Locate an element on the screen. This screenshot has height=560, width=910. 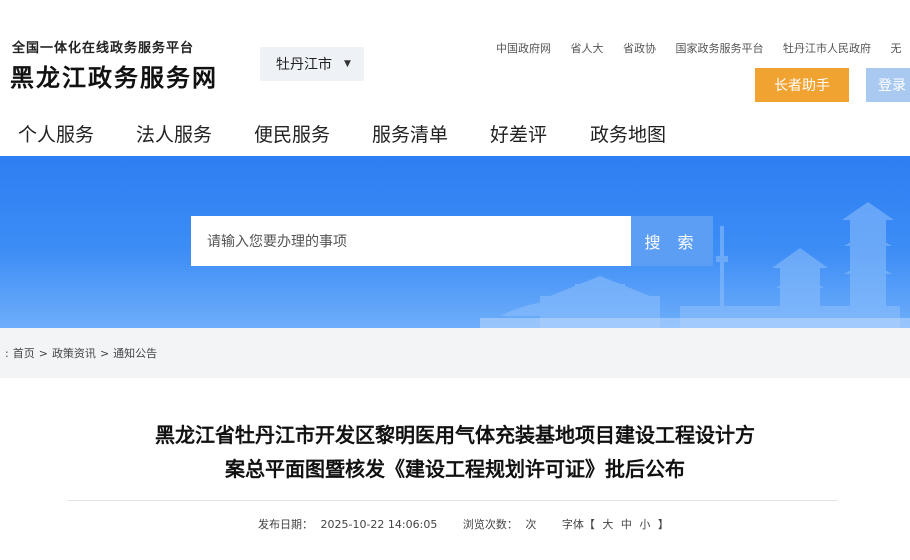
breadcrumb-policy: 政策资讯 is located at coordinates (74, 353).